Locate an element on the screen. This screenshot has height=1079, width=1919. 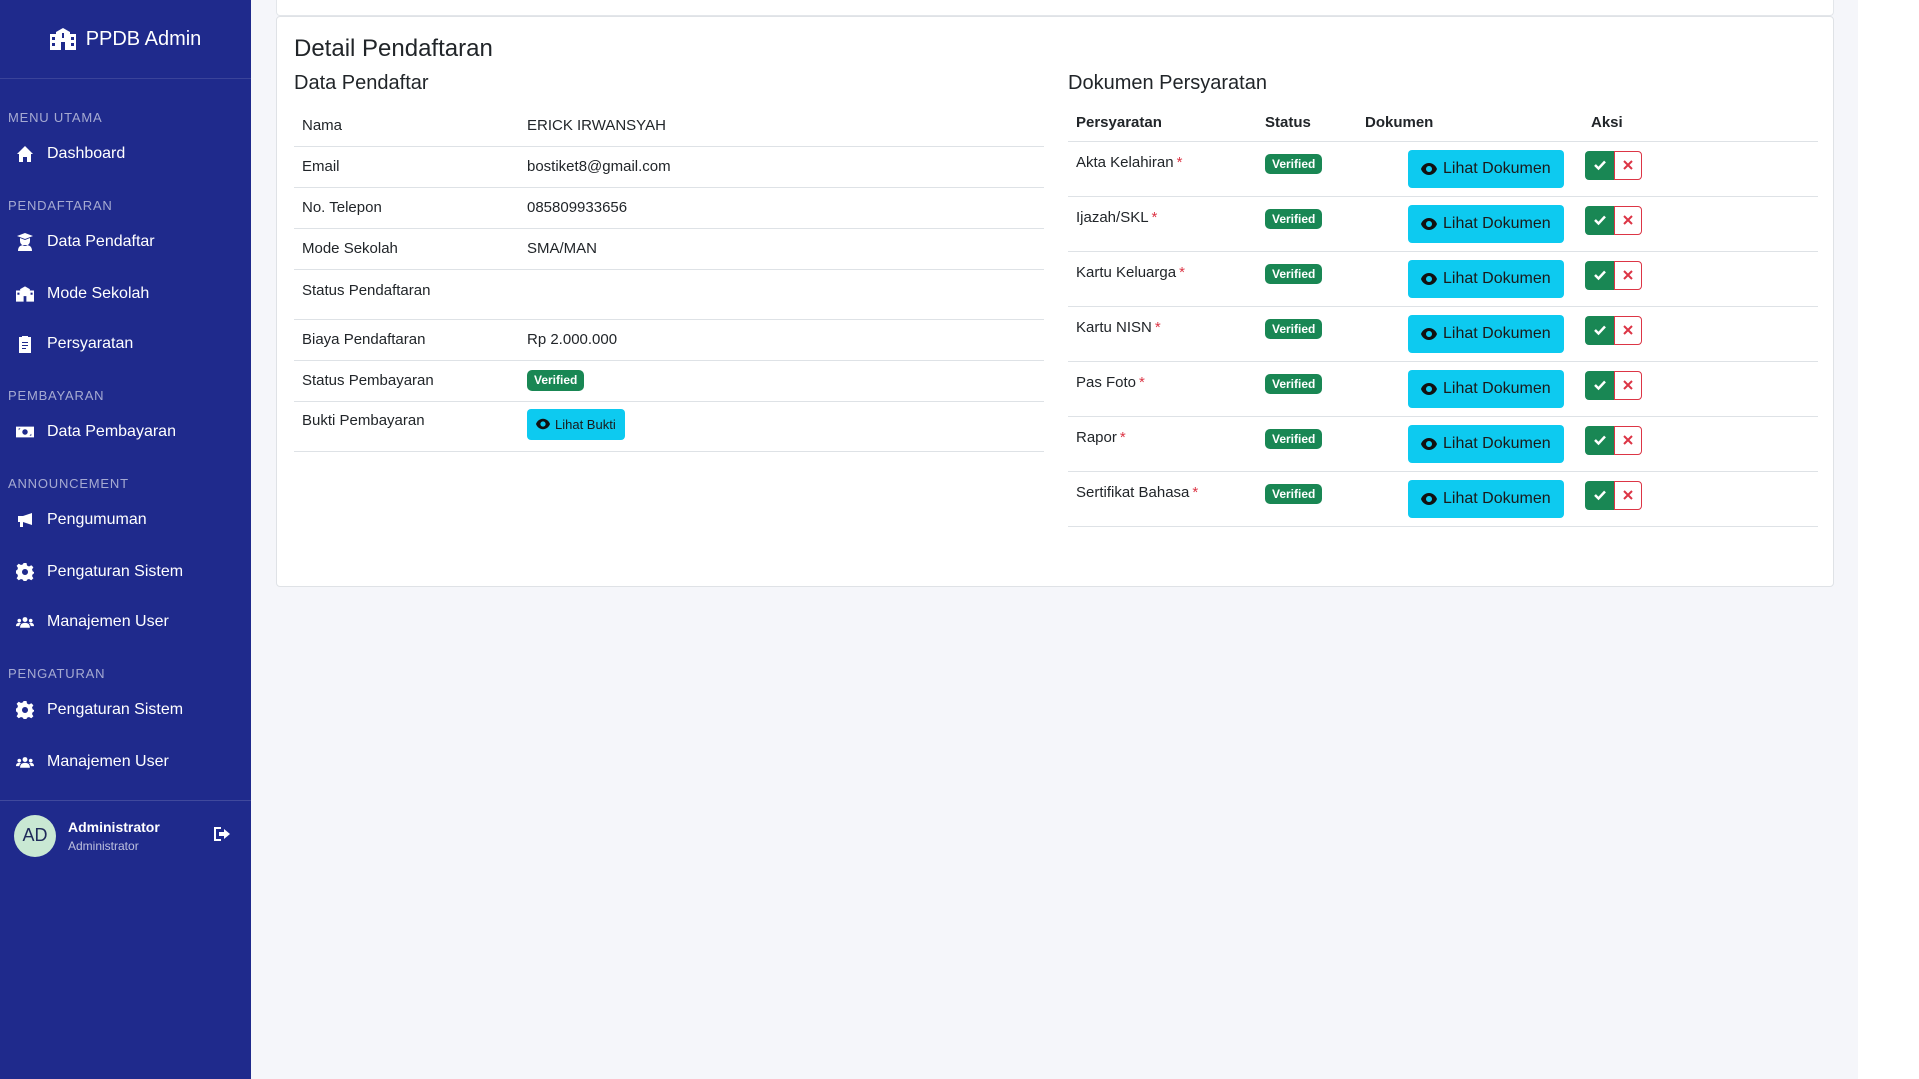
top-strip is located at coordinates (1055, 8).